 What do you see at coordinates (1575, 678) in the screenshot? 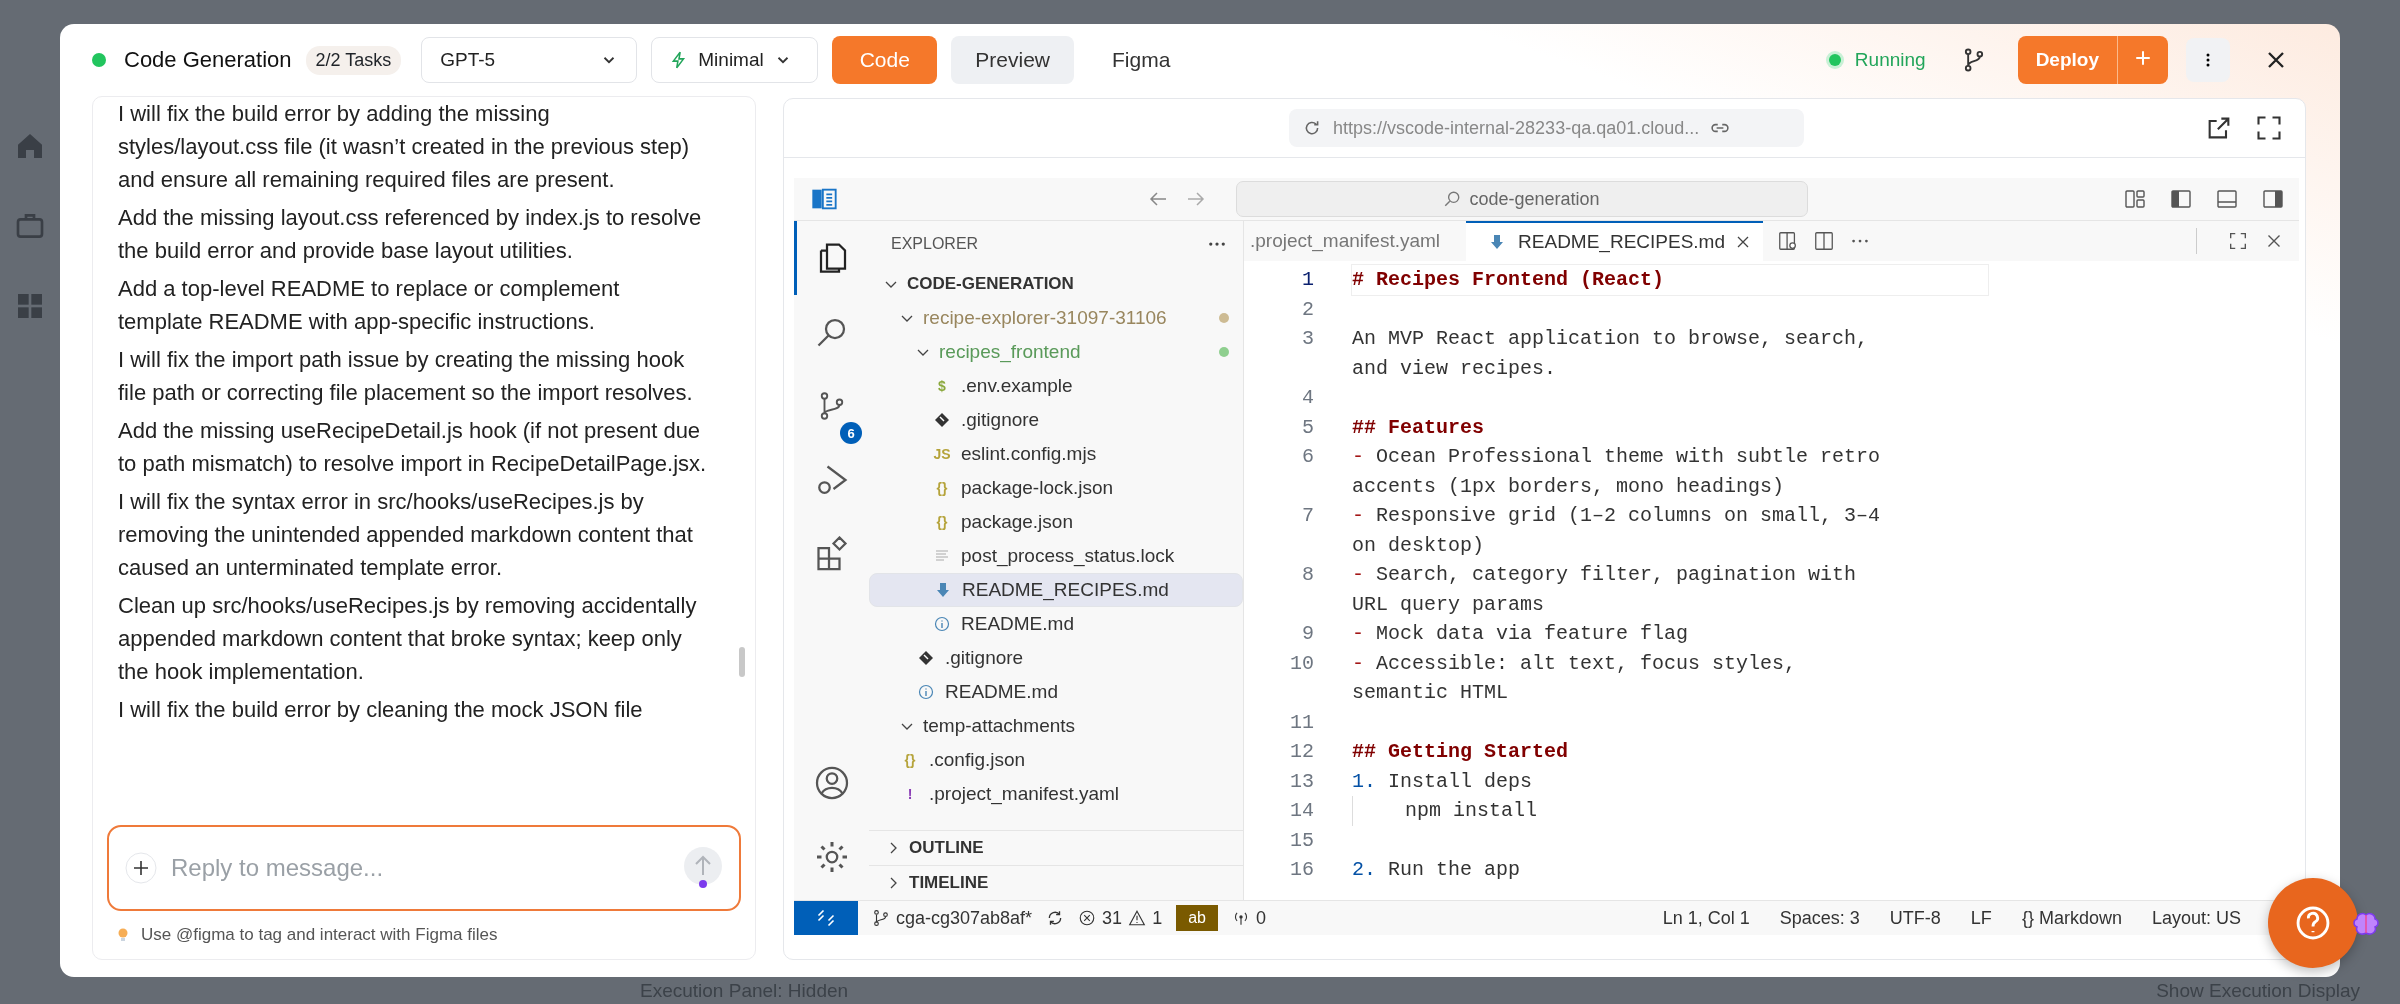
I see `code-line: - Accessible: alt text, focus styles, semantic HTML` at bounding box center [1575, 678].